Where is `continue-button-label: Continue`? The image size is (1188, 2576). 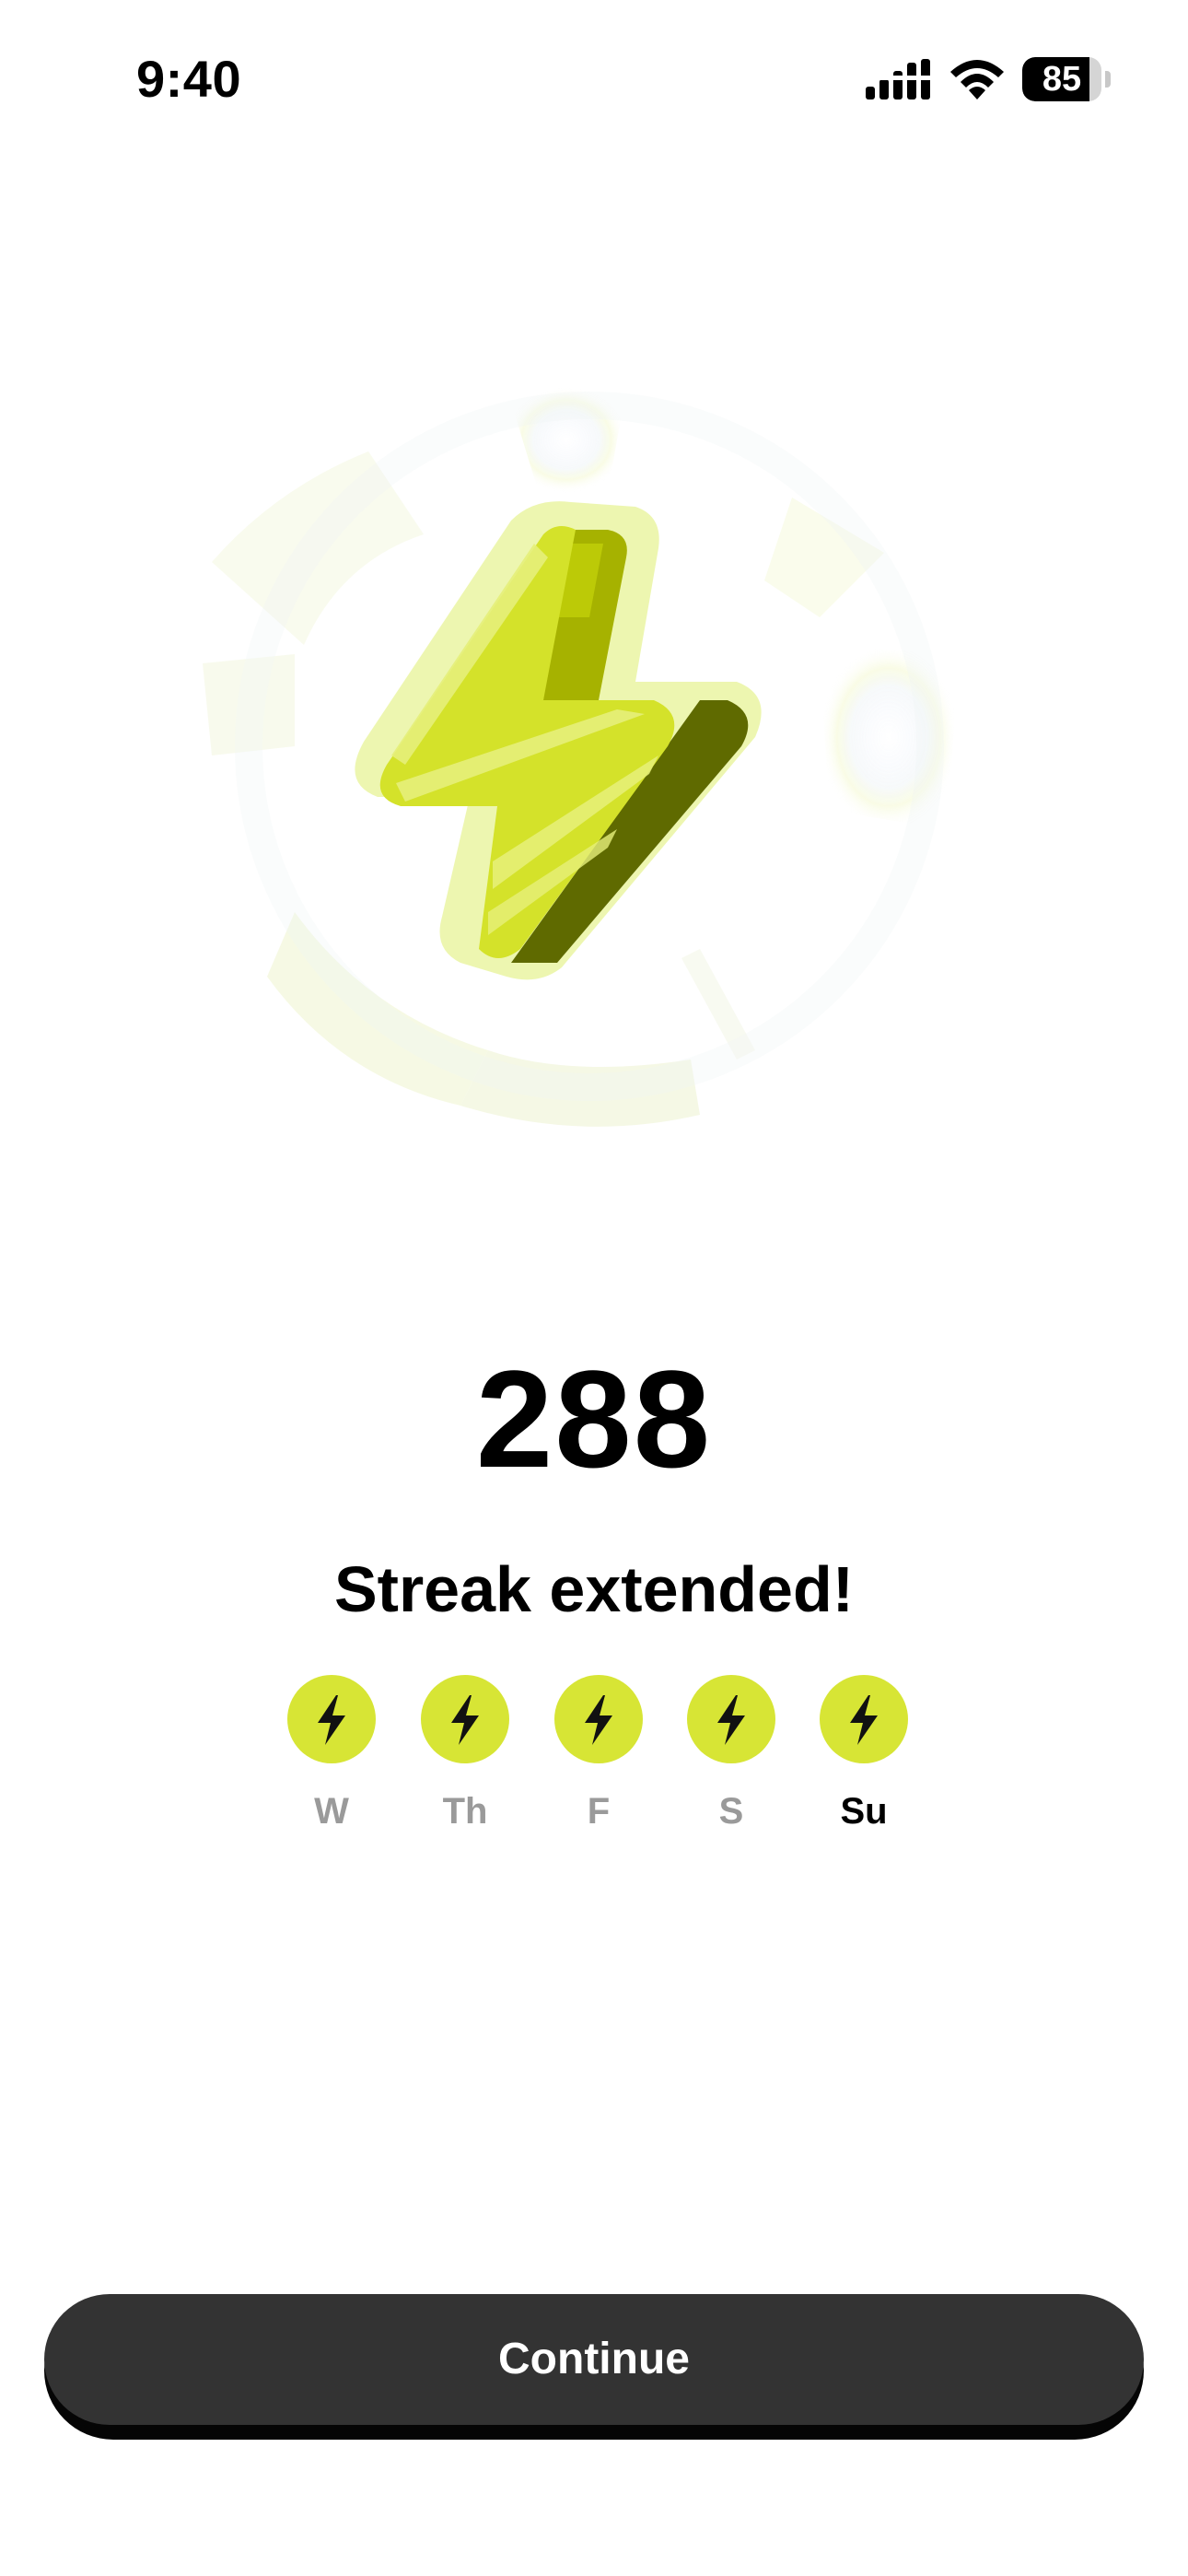 continue-button-label: Continue is located at coordinates (594, 2359).